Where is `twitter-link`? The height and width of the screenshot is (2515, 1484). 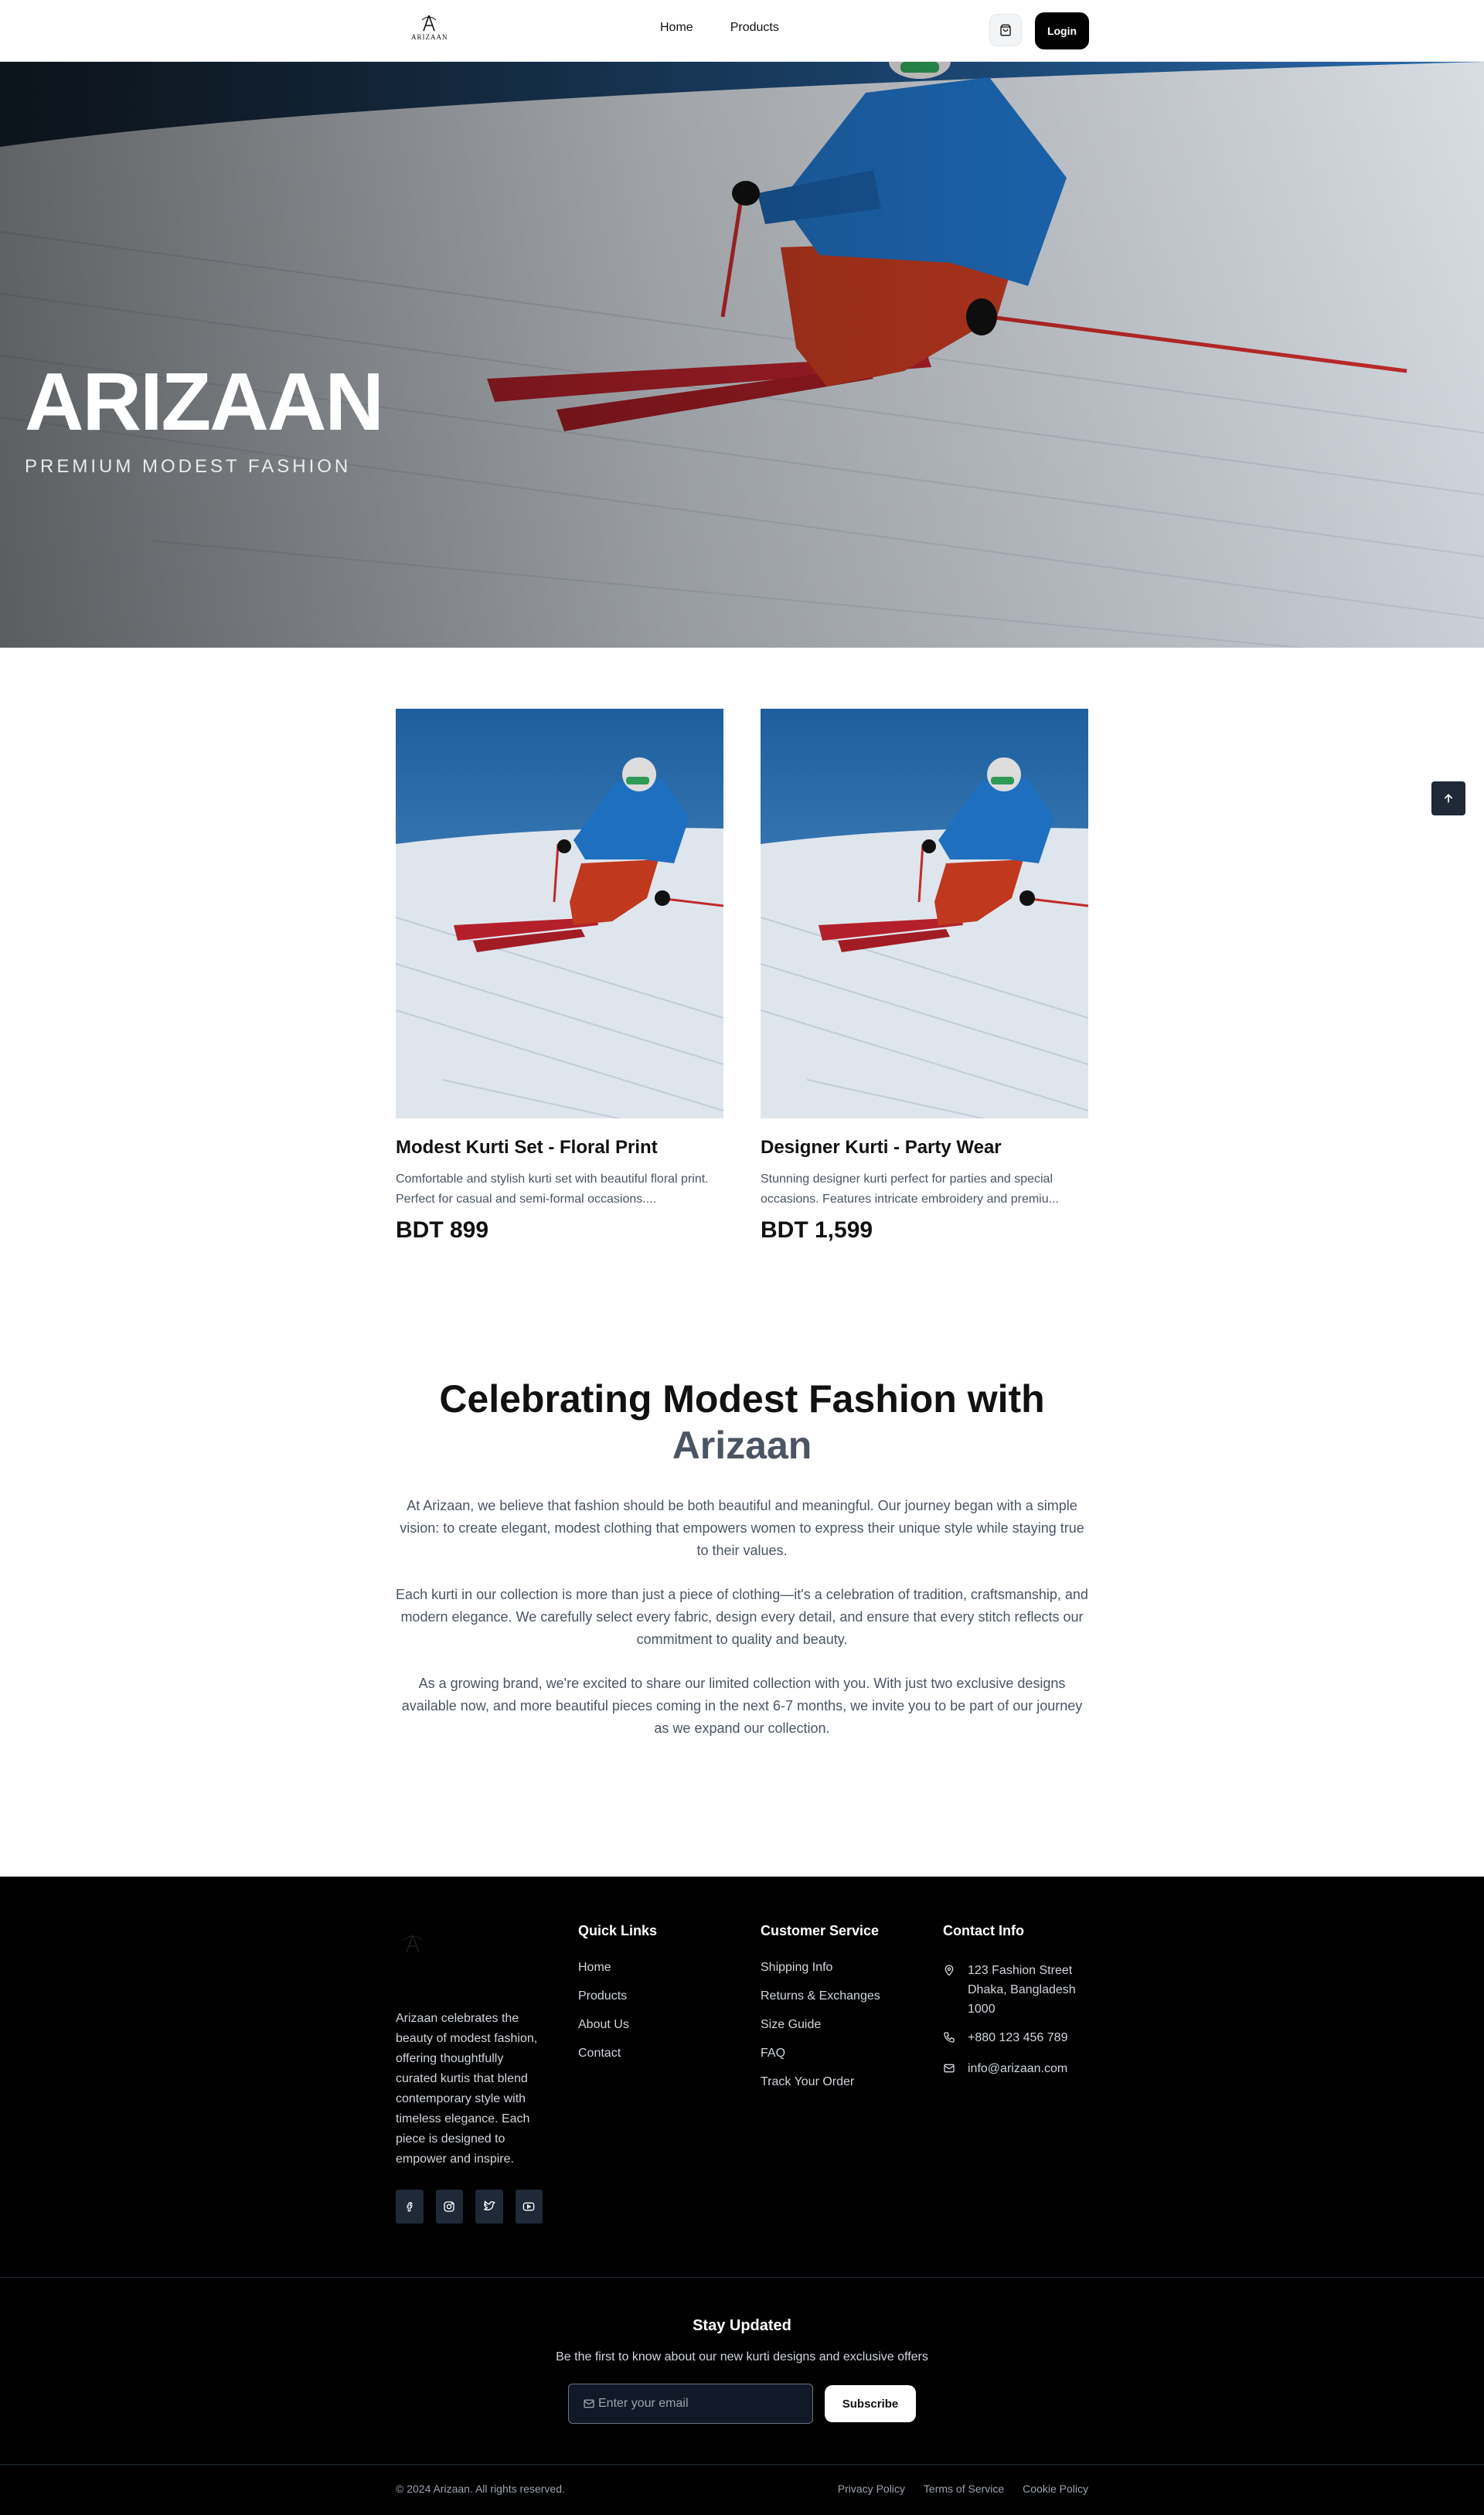 twitter-link is located at coordinates (489, 2207).